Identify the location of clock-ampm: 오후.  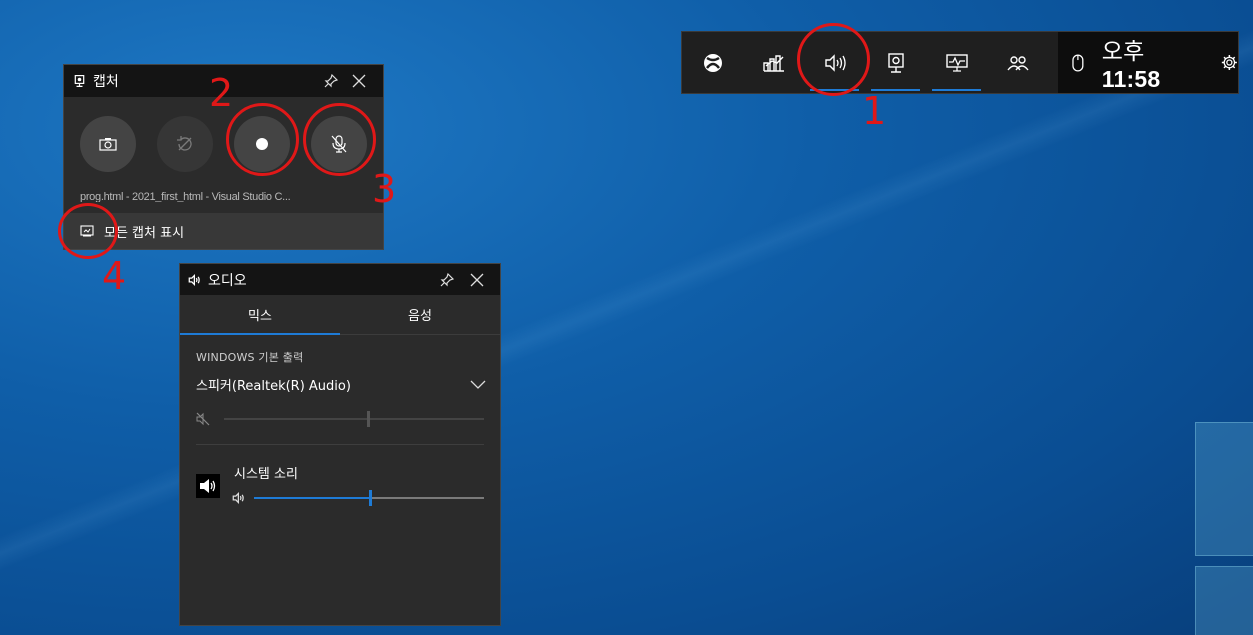
(1123, 51).